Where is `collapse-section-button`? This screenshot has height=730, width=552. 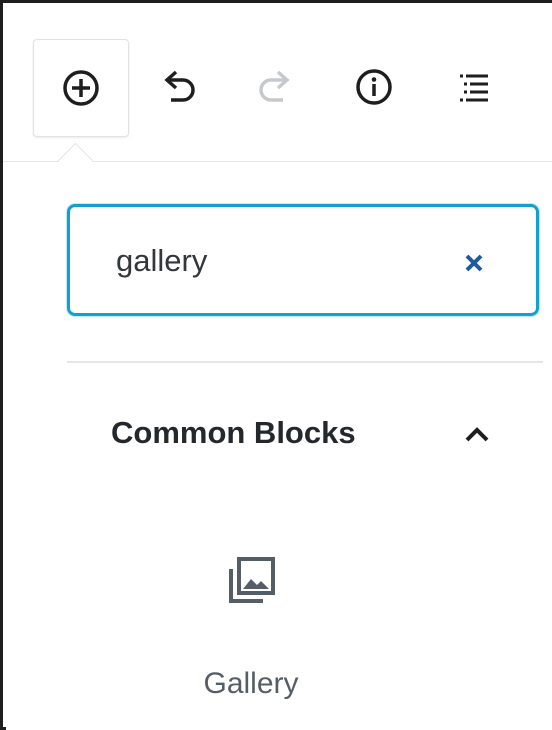
collapse-section-button is located at coordinates (477, 434).